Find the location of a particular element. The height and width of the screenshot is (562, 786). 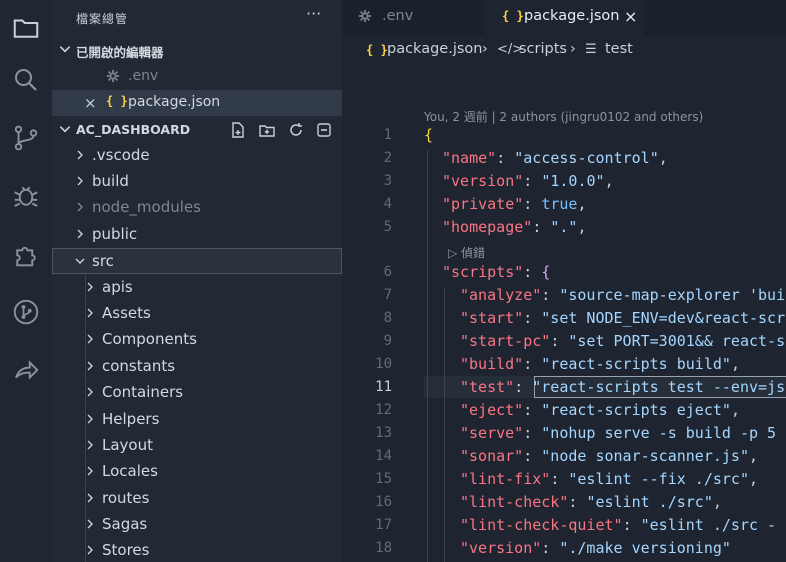

json-key: "lint-check-quiet" is located at coordinates (541, 525).